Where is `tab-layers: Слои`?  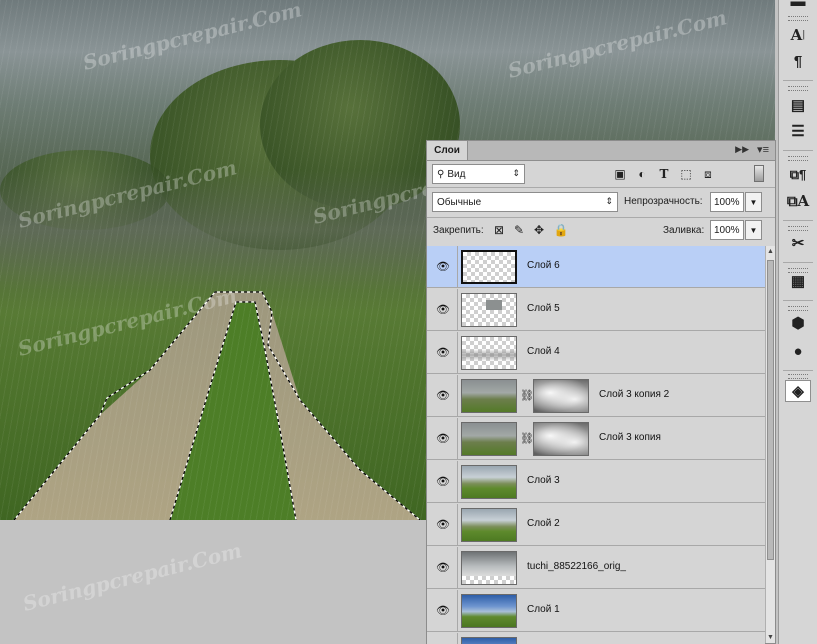 tab-layers: Слои is located at coordinates (447, 150).